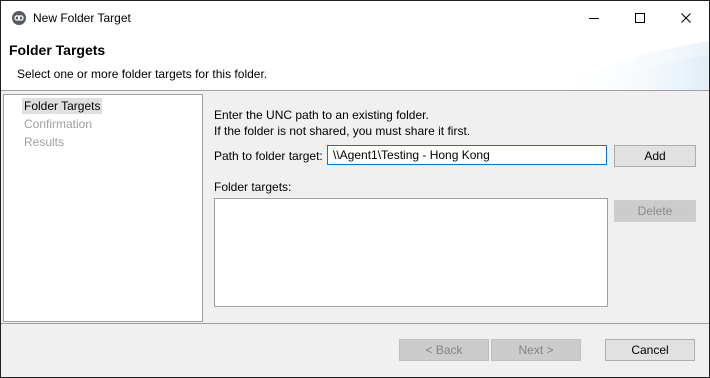  I want to click on maximize-icon, so click(640, 18).